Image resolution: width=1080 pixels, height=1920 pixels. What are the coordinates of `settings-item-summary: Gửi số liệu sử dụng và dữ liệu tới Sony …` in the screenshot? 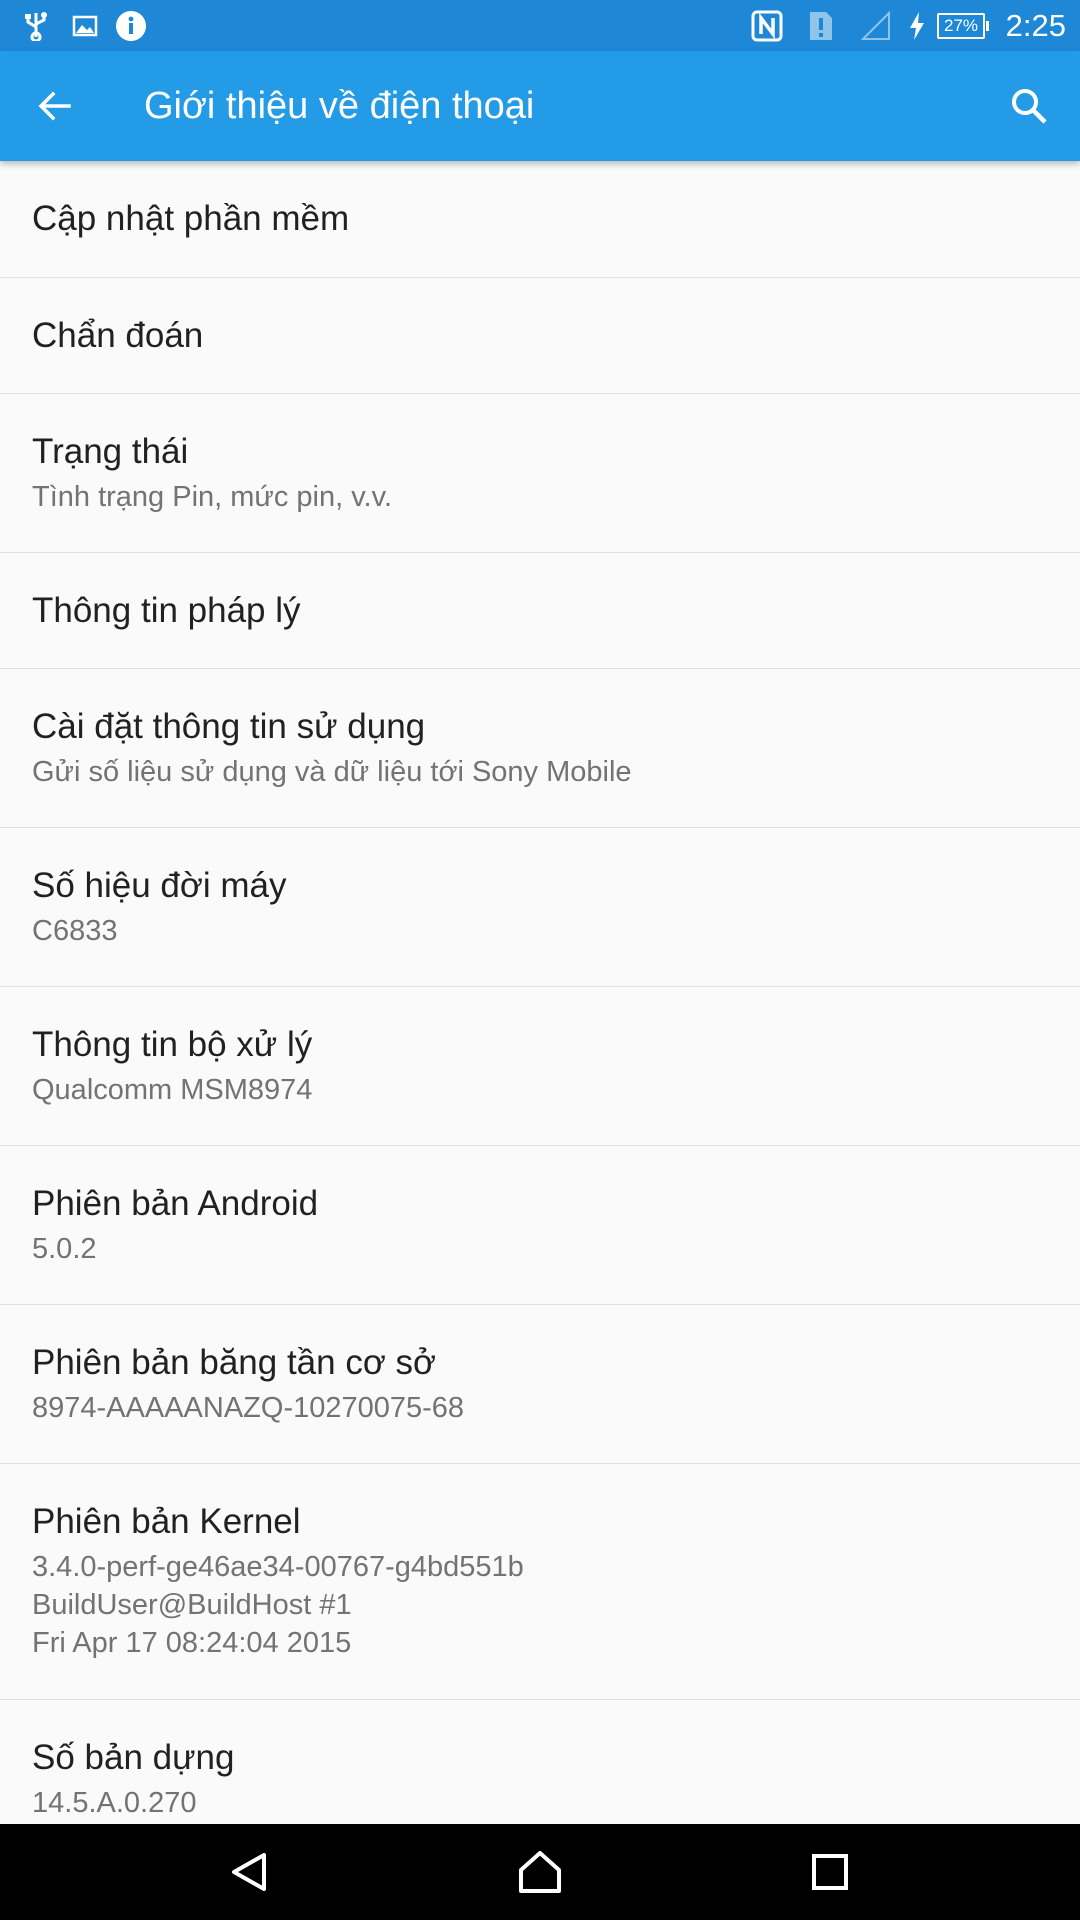 It's located at (332, 772).